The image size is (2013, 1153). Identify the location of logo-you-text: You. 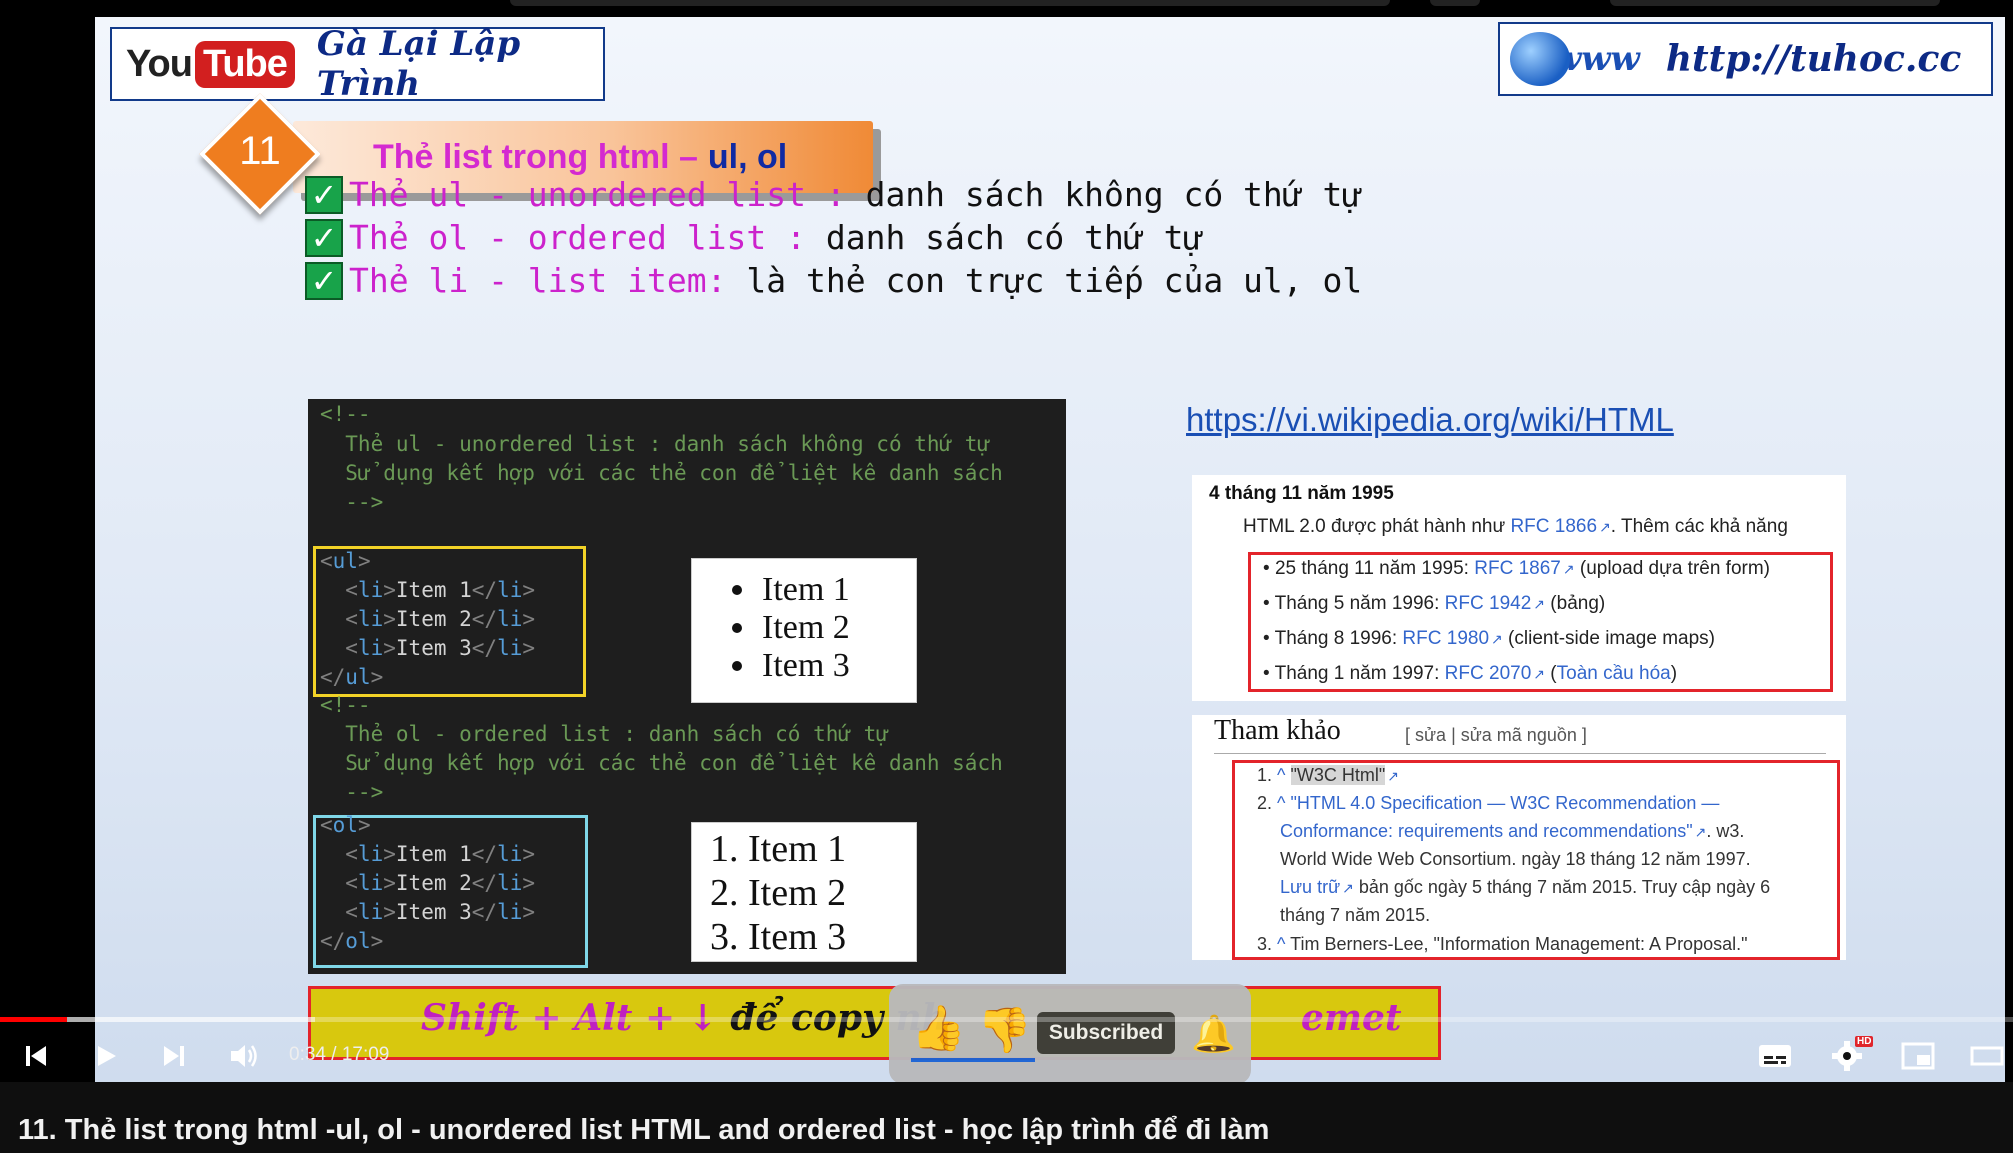
(159, 63).